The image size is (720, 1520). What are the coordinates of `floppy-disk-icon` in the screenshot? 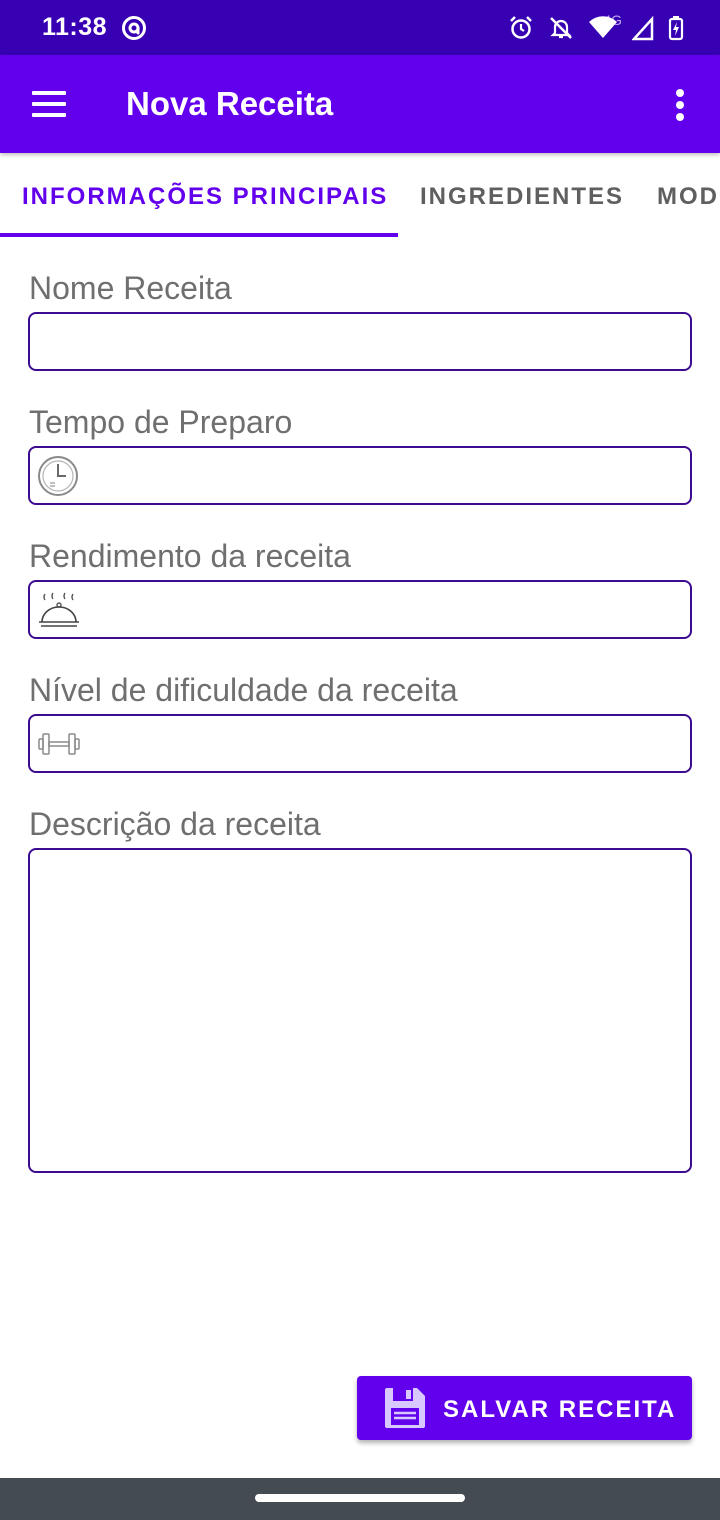 It's located at (405, 1408).